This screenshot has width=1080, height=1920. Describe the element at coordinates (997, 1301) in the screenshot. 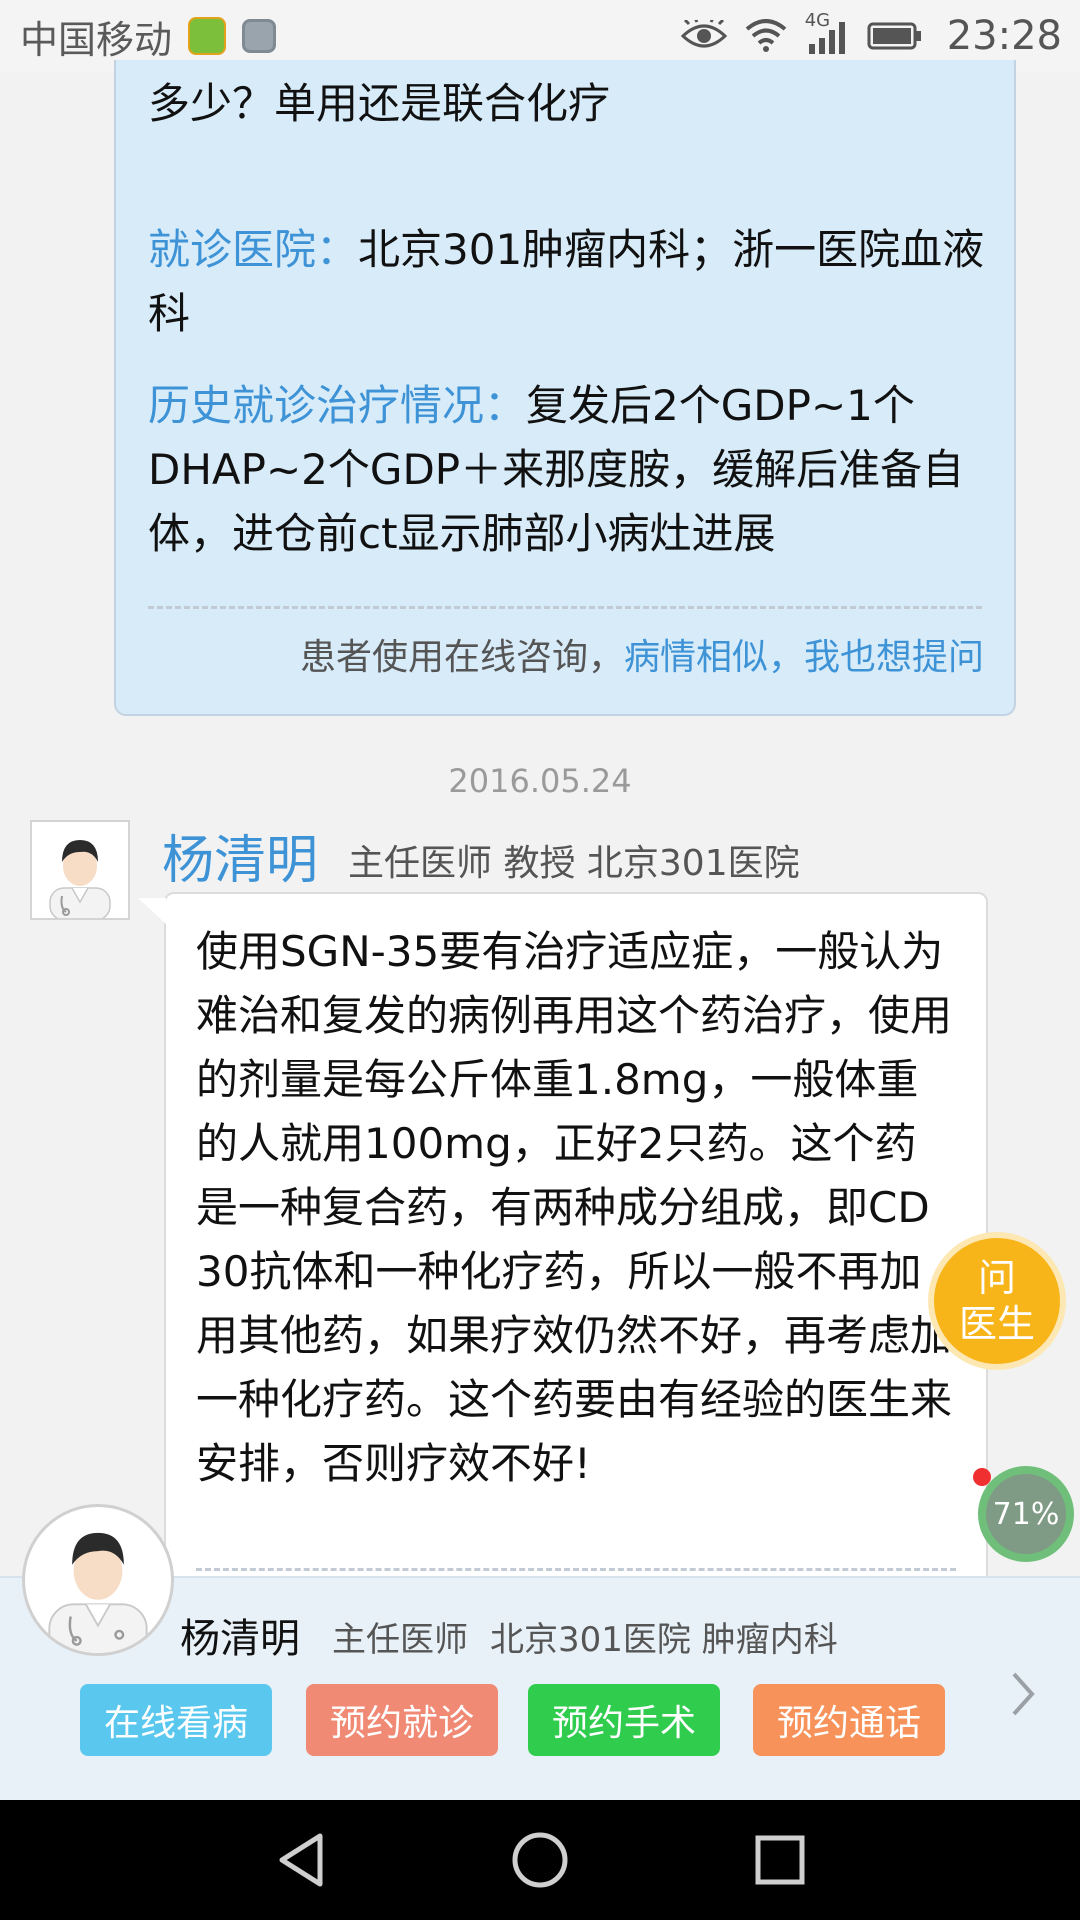

I see `ask-doctor-button: 问 医生` at that location.